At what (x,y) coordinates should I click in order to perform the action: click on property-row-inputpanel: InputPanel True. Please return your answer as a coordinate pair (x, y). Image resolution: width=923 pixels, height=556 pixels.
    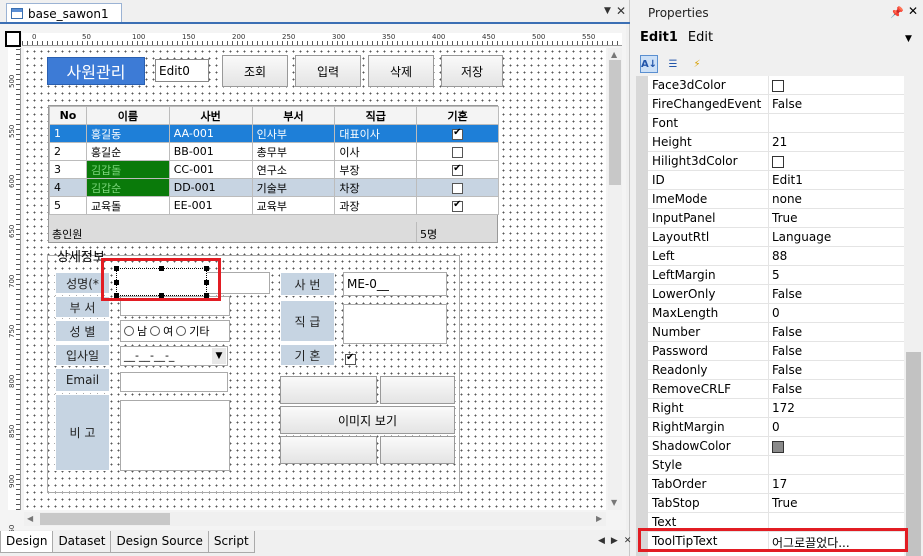
    Looking at the image, I should click on (776, 218).